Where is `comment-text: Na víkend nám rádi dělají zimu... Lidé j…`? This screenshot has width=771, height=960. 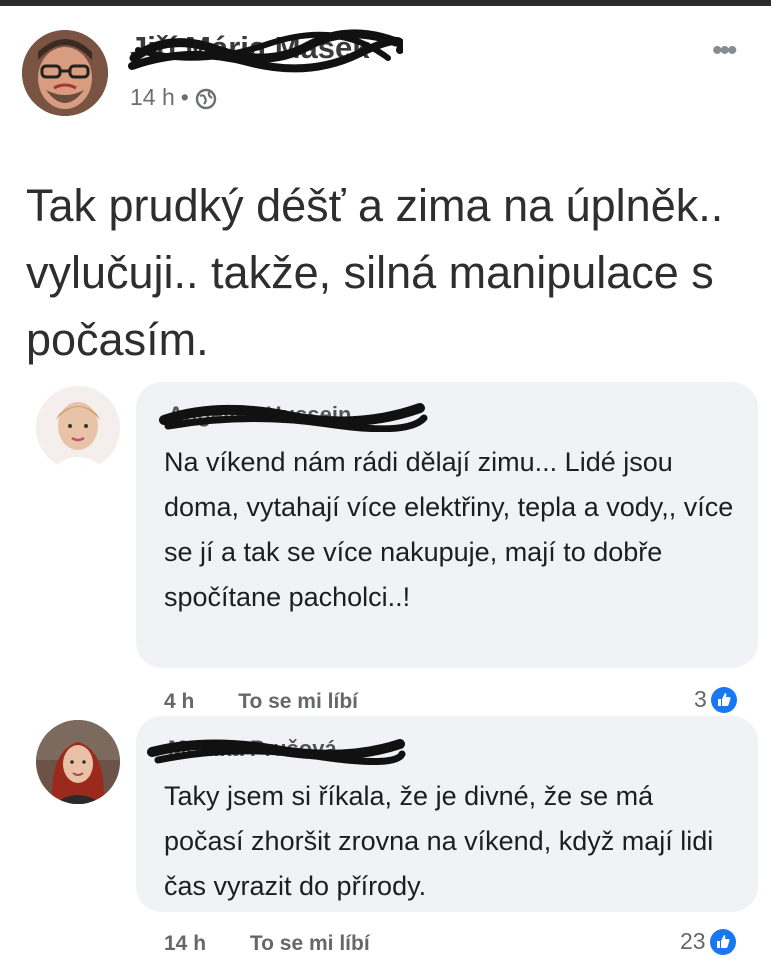 comment-text: Na víkend nám rádi dělají zimu... Lidé j… is located at coordinates (449, 529).